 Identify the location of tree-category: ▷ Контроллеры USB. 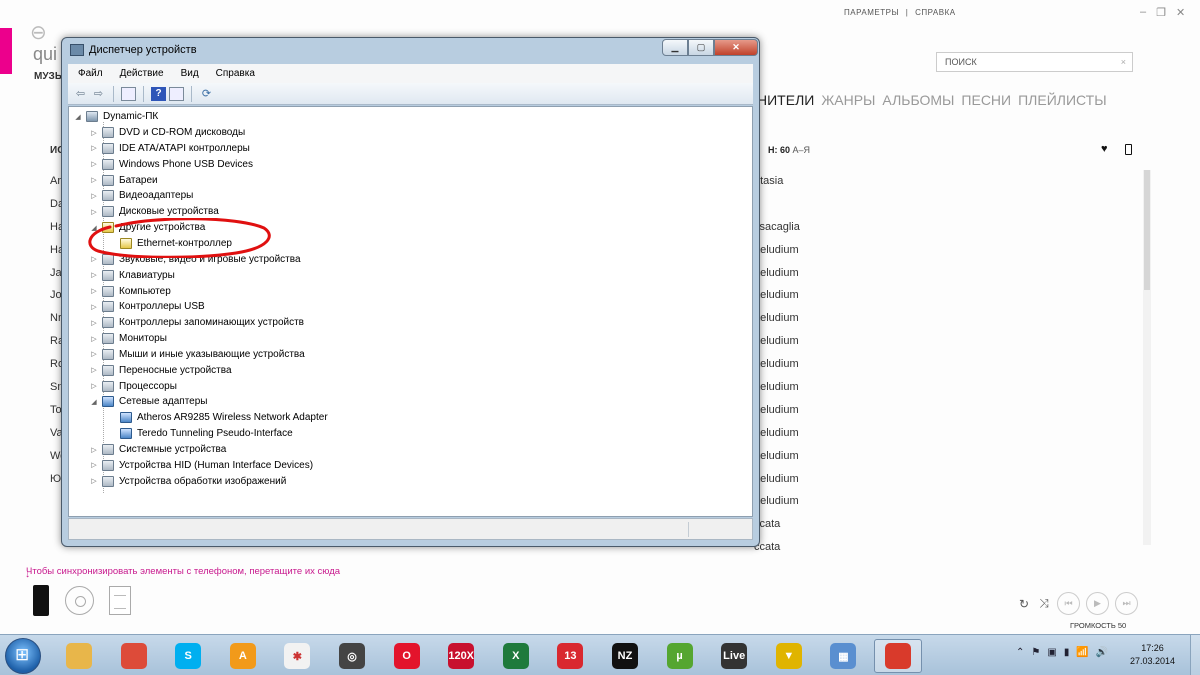
(147, 306).